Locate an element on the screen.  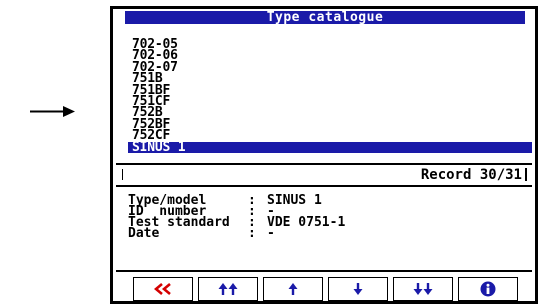
page-down-button is located at coordinates (423, 289).